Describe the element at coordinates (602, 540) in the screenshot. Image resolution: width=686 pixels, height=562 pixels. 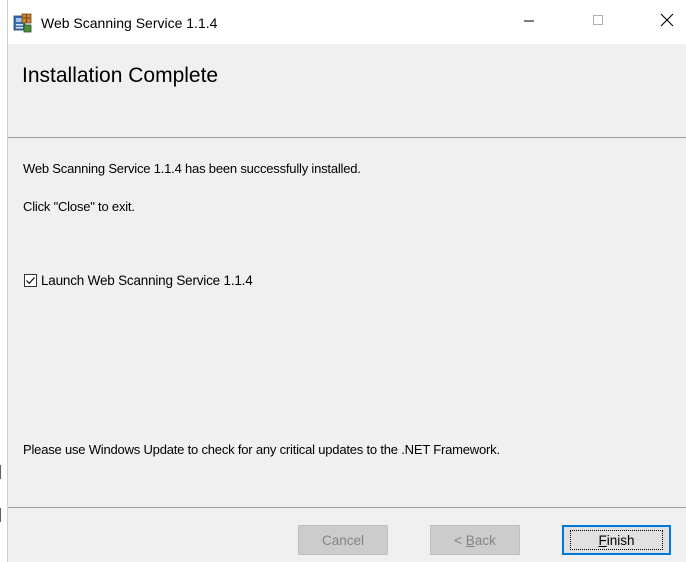
I see `finish-label-mnemonic: F` at that location.